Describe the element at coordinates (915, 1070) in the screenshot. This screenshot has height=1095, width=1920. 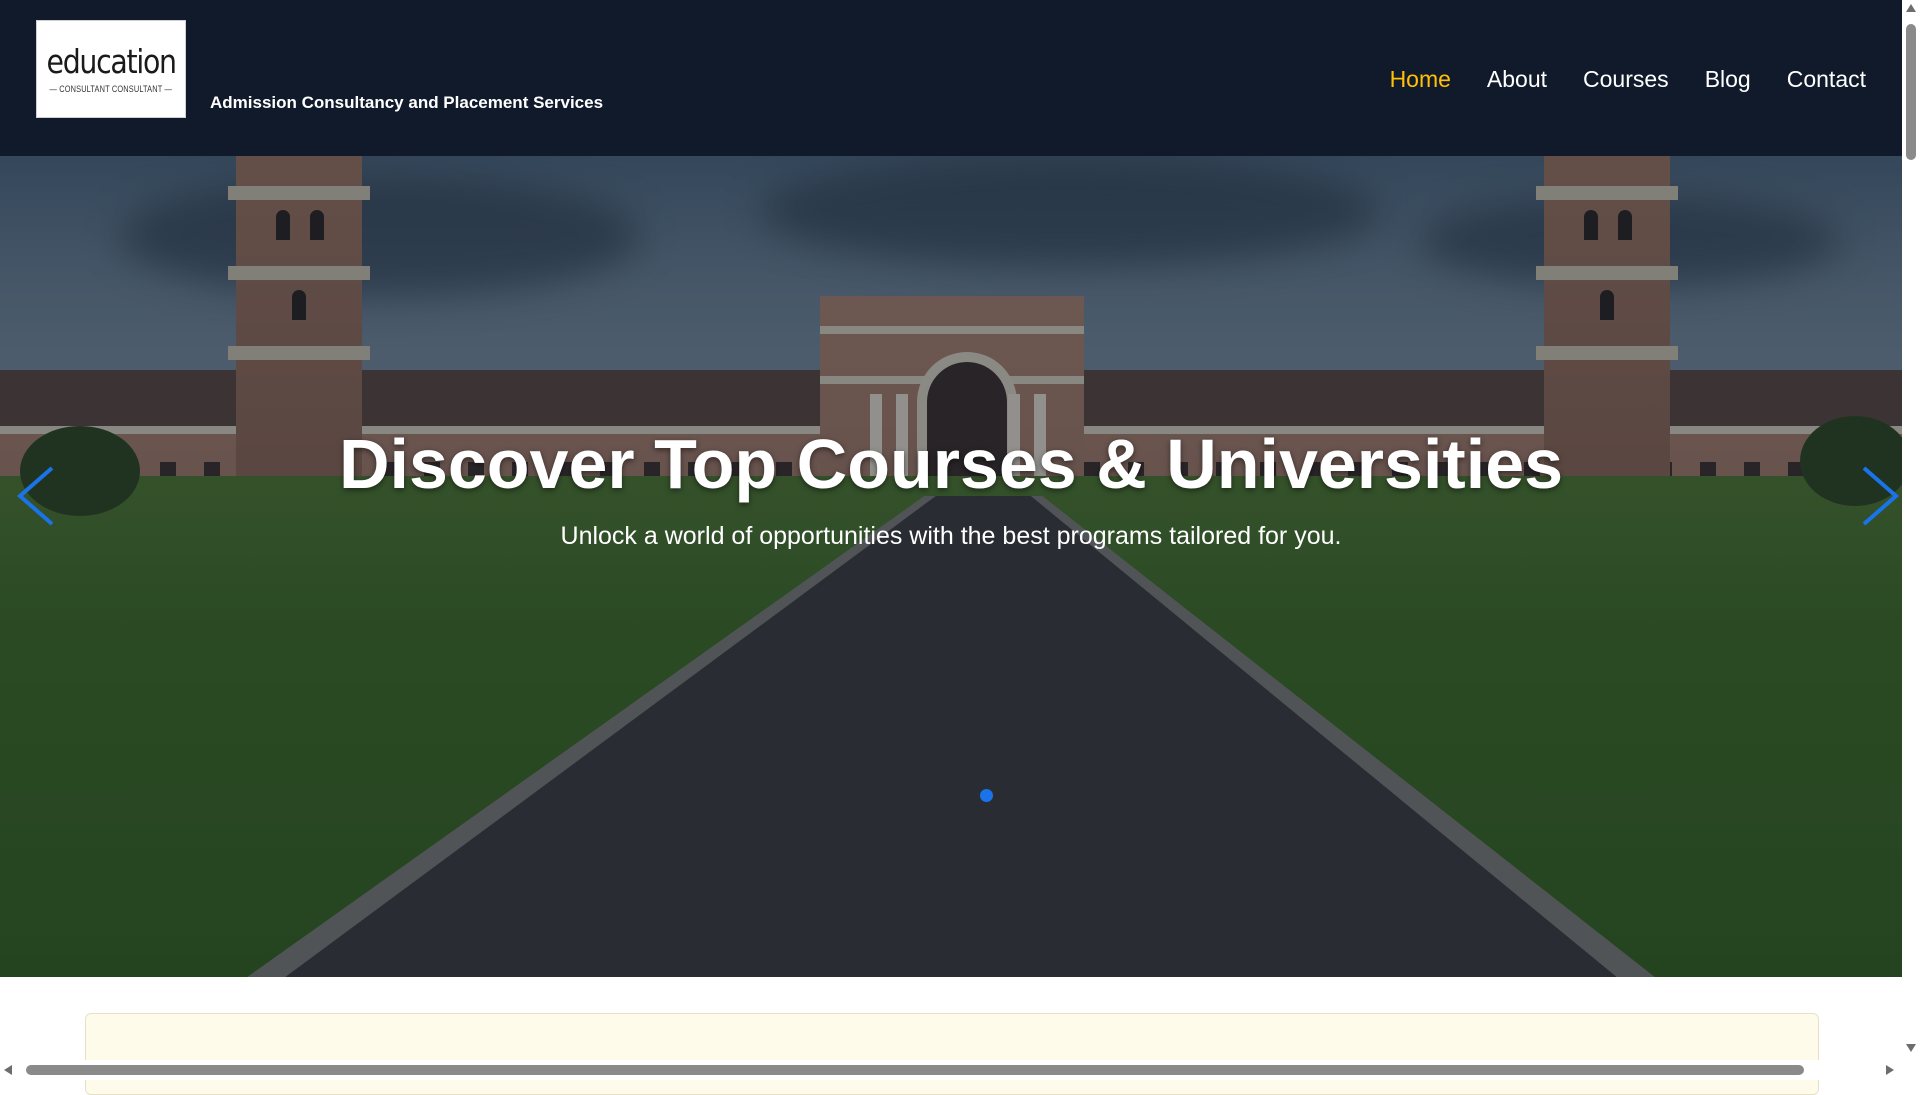
I see `horizontal-scroll-thumb` at that location.